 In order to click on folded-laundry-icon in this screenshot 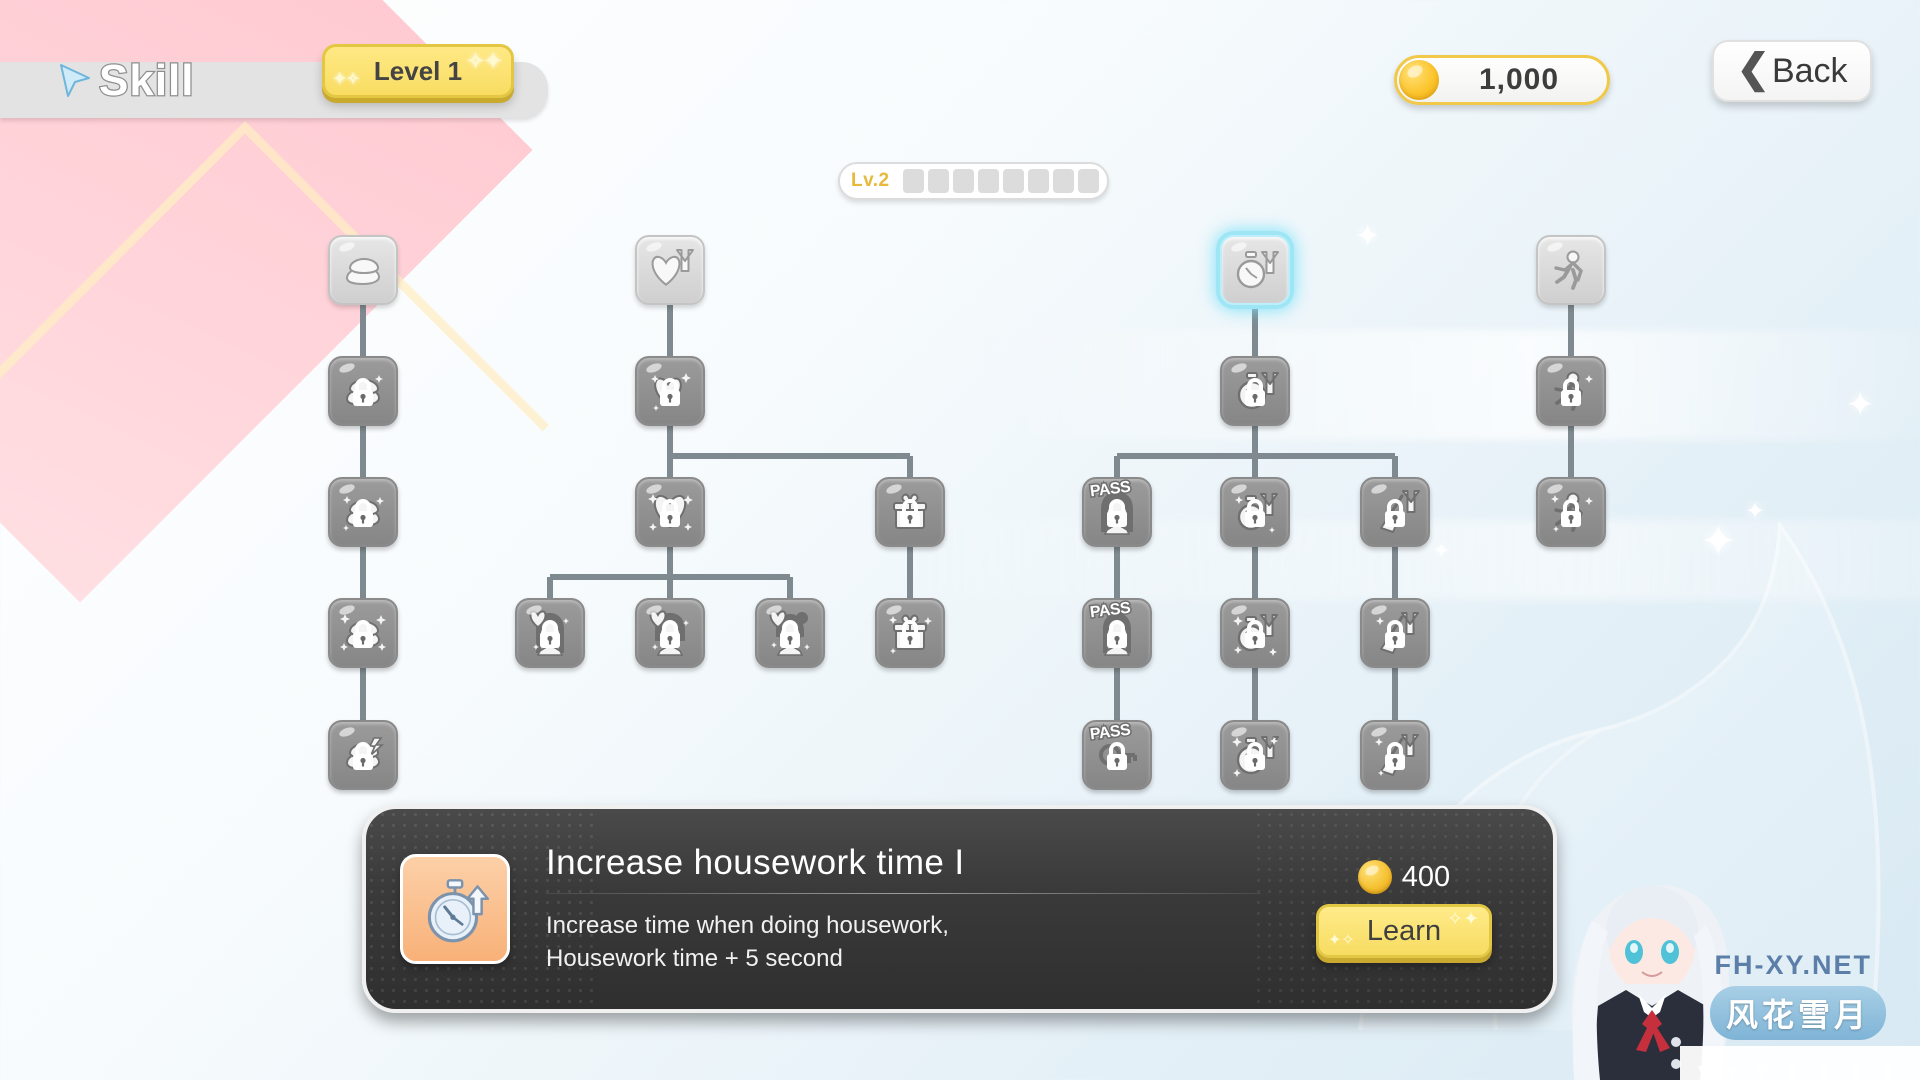, I will do `click(363, 270)`.